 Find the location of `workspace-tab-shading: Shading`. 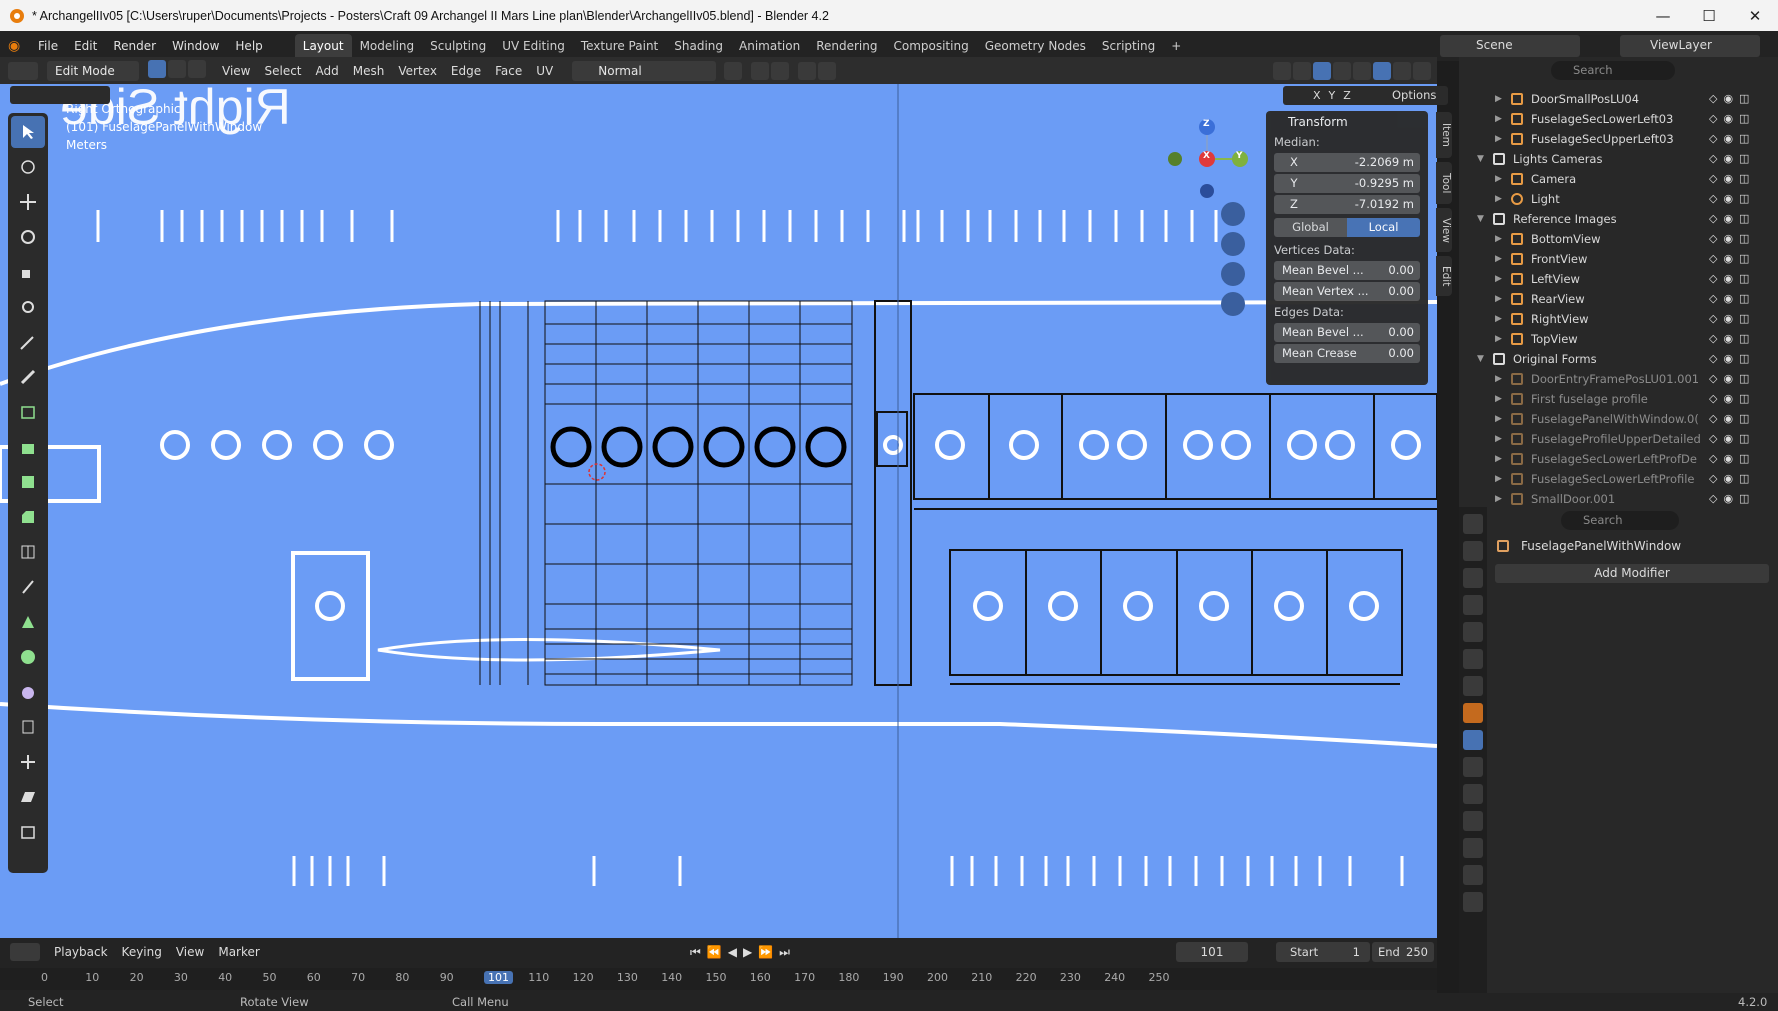

workspace-tab-shading: Shading is located at coordinates (698, 46).